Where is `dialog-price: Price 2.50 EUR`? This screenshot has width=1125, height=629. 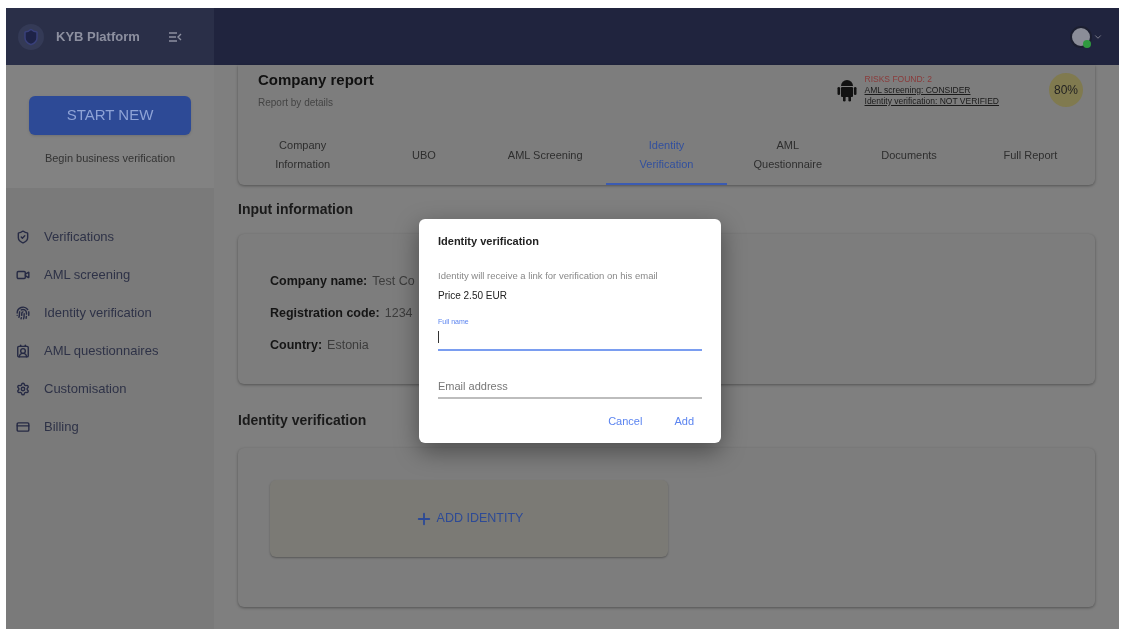 dialog-price: Price 2.50 EUR is located at coordinates (473, 295).